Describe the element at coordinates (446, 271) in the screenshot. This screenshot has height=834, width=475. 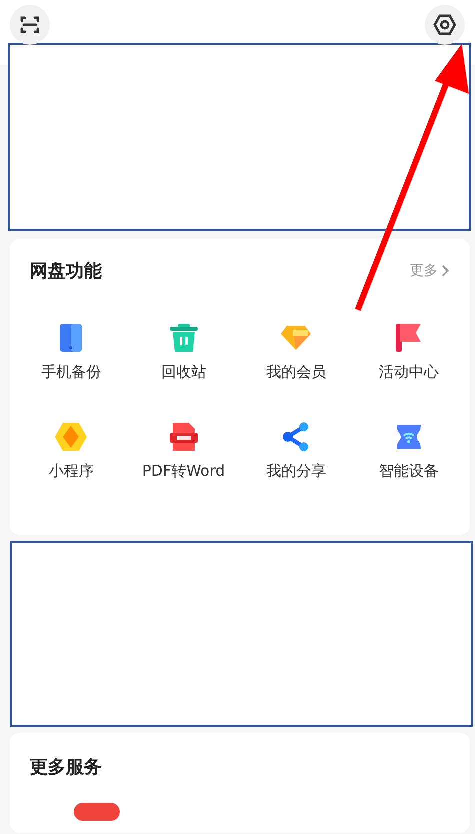
I see `chevron-right-icon` at that location.